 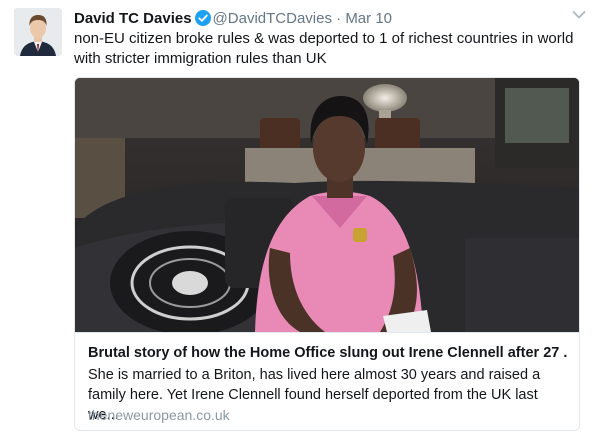 What do you see at coordinates (272, 18) in the screenshot?
I see `user-handle: @DavidTCDavies` at bounding box center [272, 18].